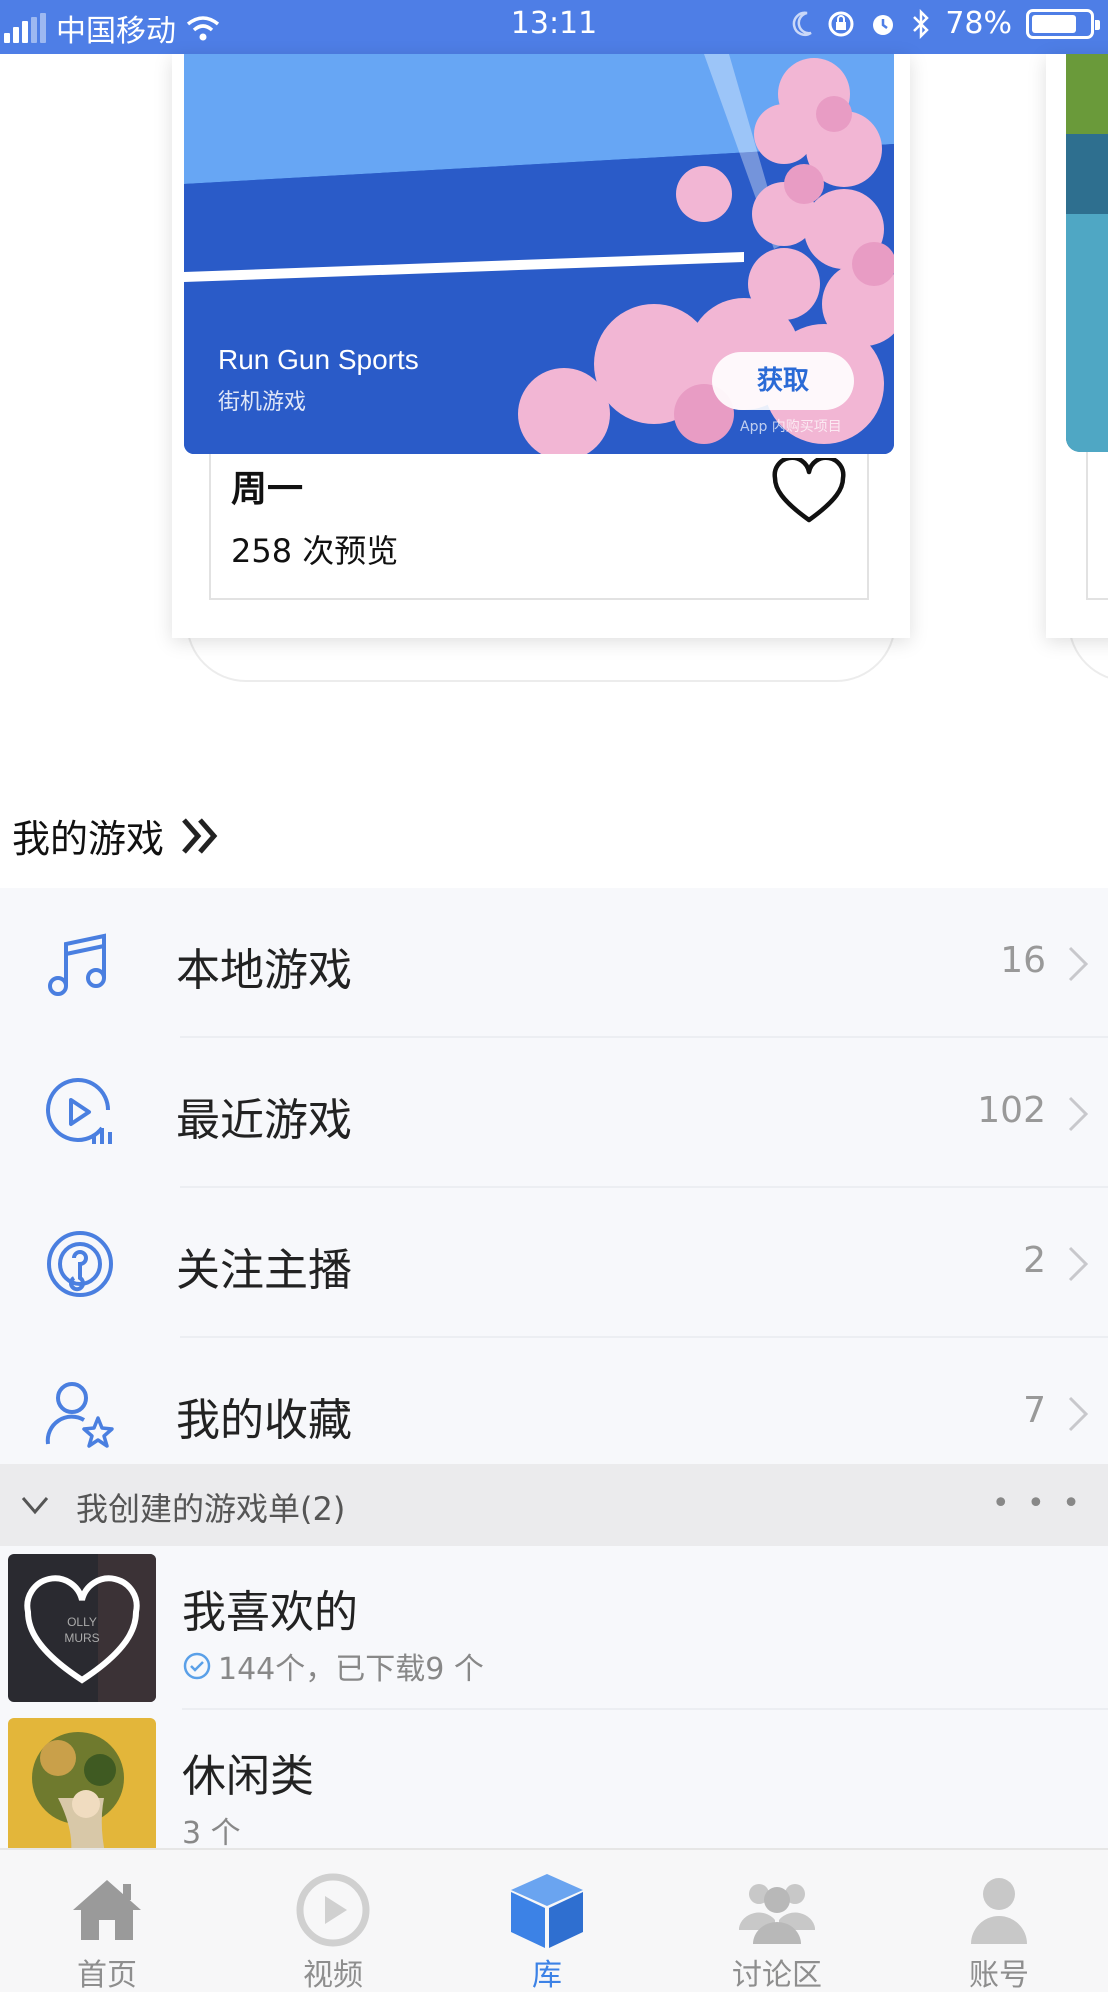 The width and height of the screenshot is (1108, 1992). Describe the element at coordinates (315, 551) in the screenshot. I see `view-count: 258 次预览` at that location.